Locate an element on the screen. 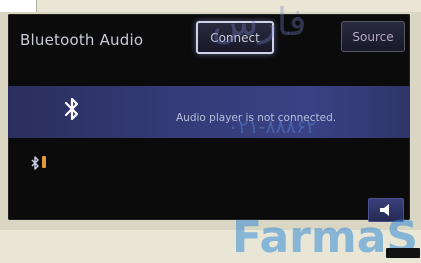  connection-status-text: Audio player is not connected. is located at coordinates (256, 118).